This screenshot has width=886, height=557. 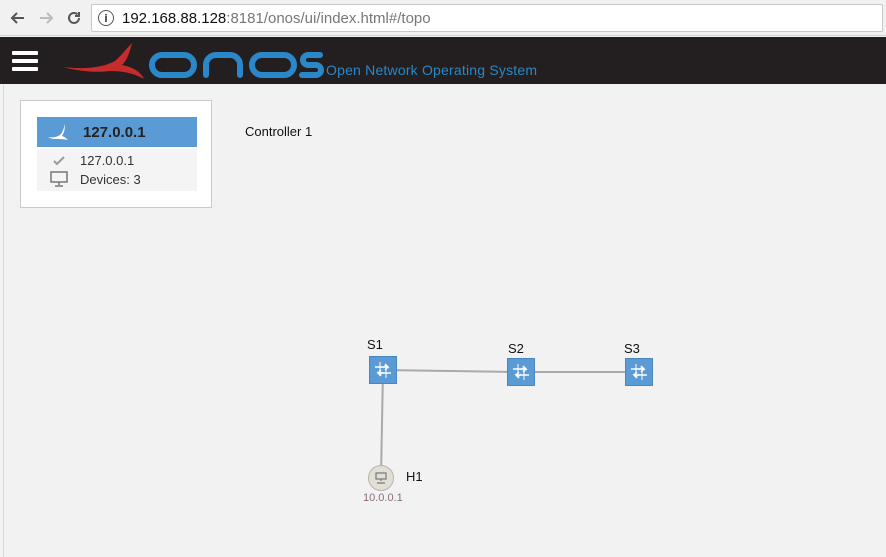 I want to click on reload-icon, so click(x=74, y=17).